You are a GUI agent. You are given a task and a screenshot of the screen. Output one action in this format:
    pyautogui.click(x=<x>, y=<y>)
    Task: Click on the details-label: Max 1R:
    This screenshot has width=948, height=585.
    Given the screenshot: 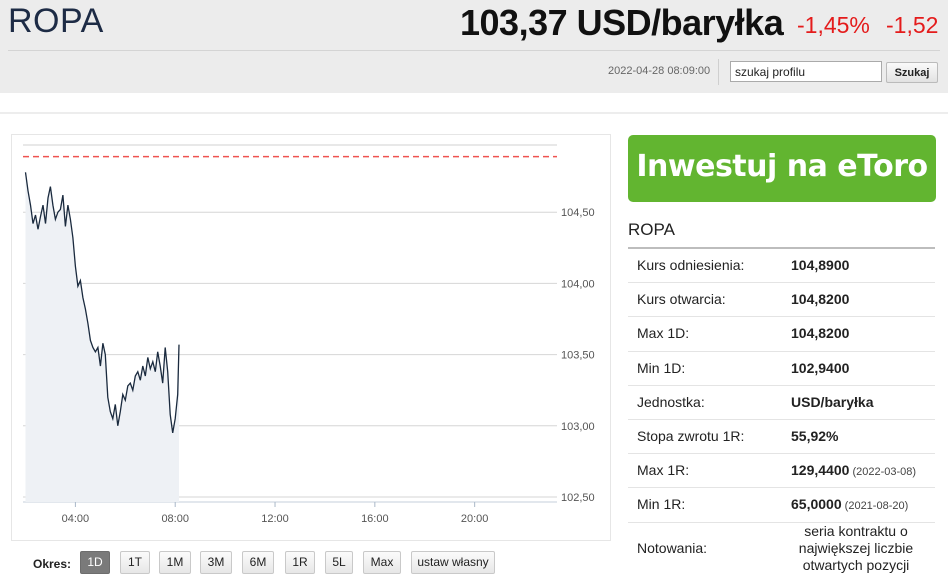 What is the action you would take?
    pyautogui.click(x=663, y=470)
    